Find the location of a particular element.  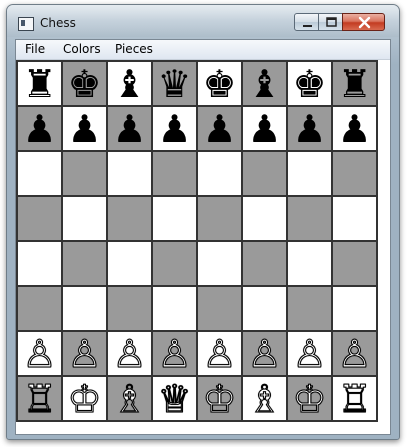

square-d8: ♛ is located at coordinates (174, 83).